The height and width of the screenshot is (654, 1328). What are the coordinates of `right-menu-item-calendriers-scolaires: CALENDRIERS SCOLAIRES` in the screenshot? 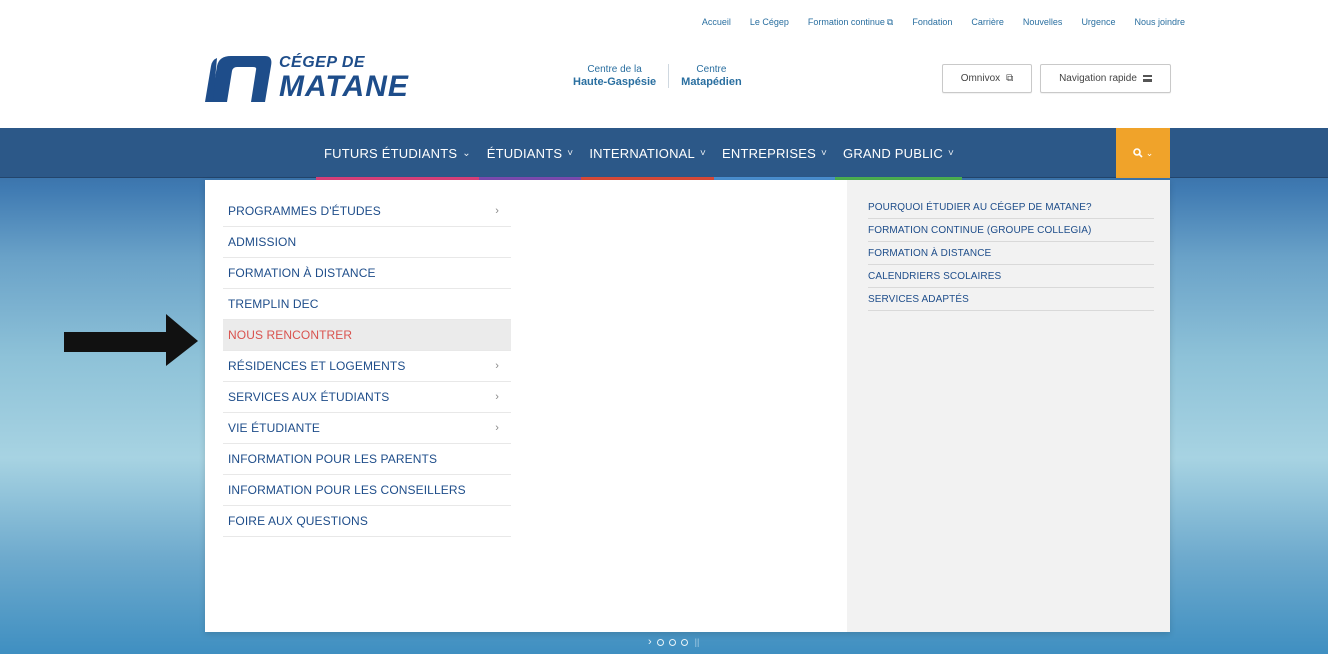 It's located at (1011, 276).